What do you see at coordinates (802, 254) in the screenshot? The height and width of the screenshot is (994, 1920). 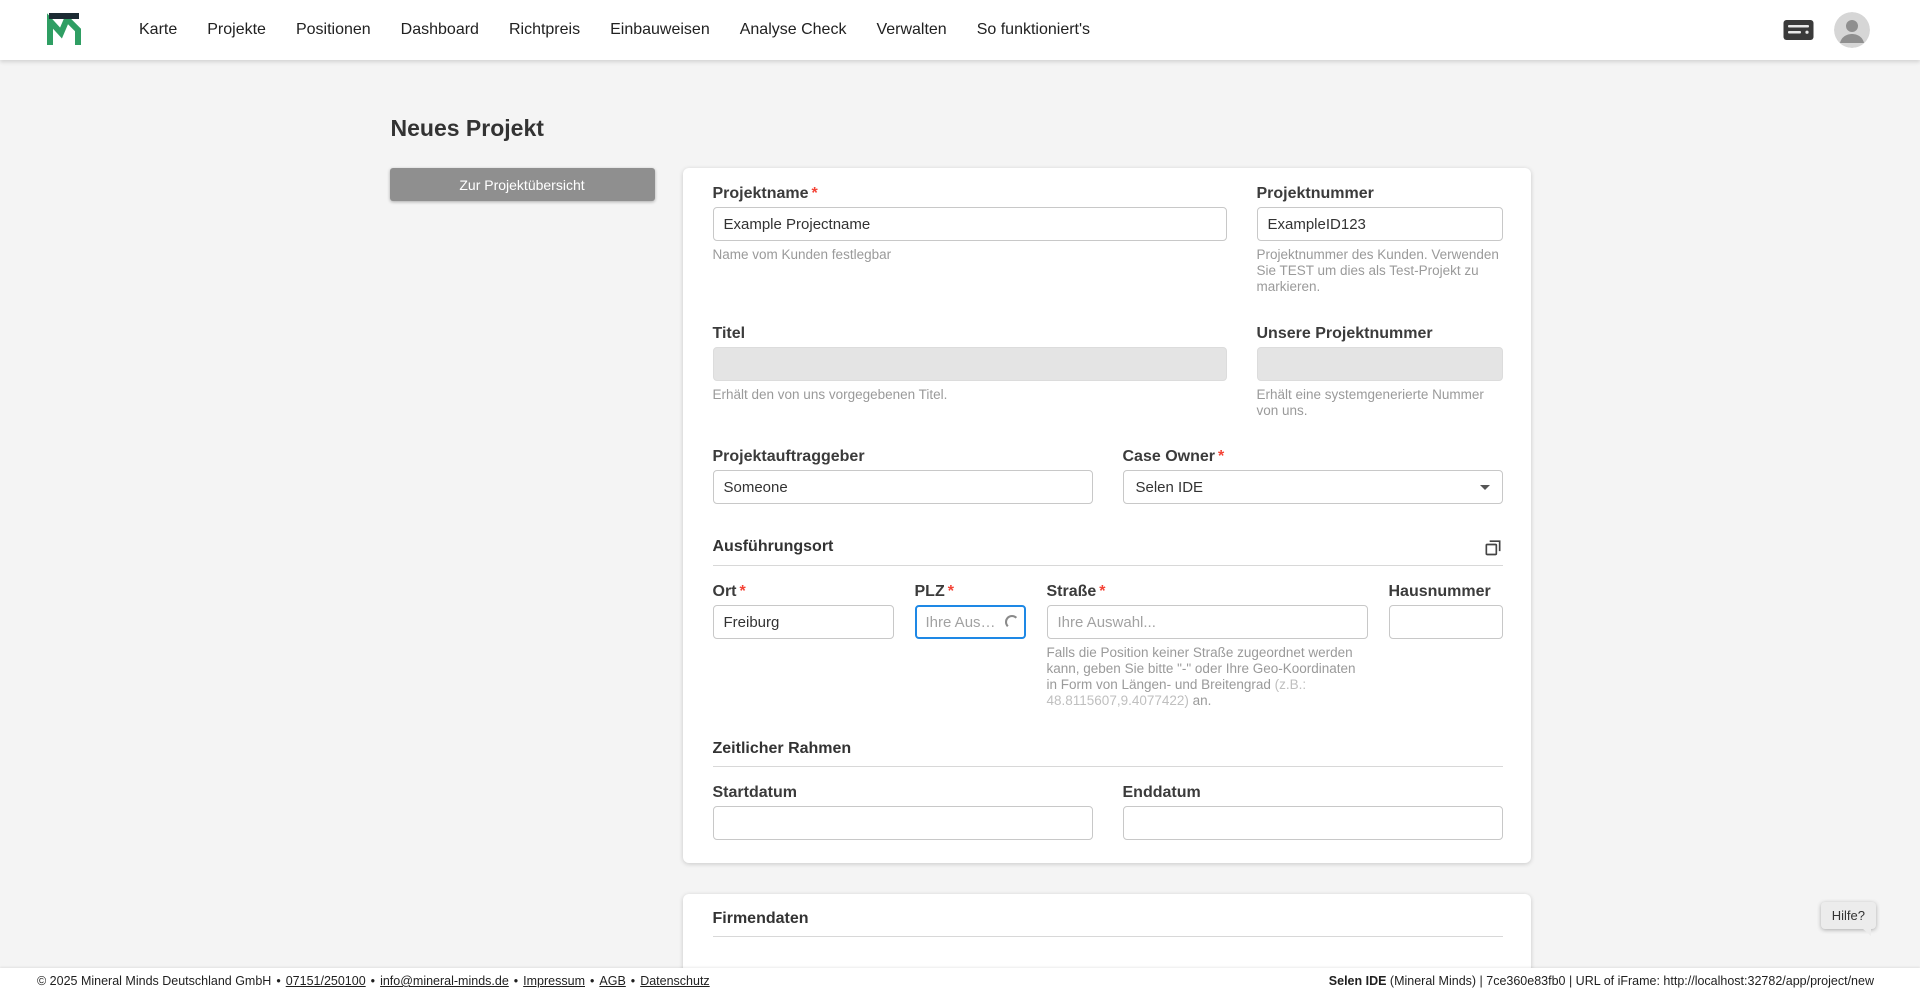 I see `projektname-helper: Name vom Kunden festlegbar` at bounding box center [802, 254].